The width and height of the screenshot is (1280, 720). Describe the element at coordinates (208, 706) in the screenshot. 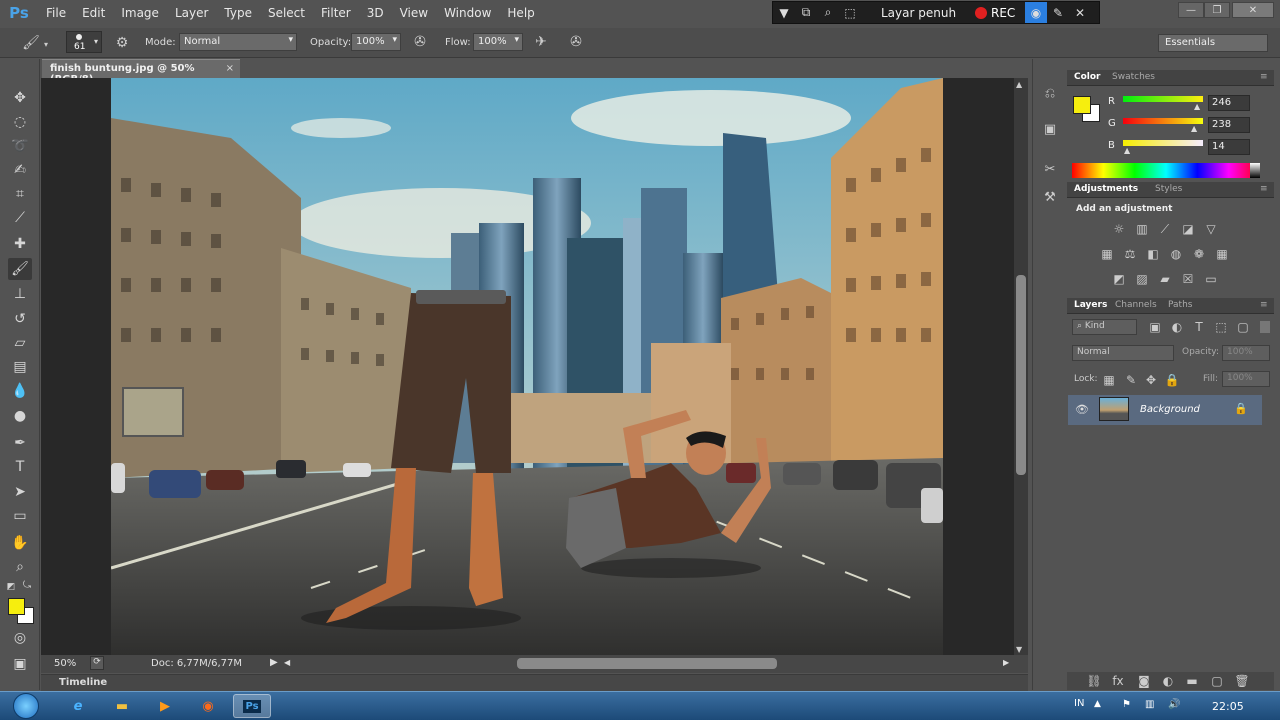

I see `firefox-icon: ◉` at that location.